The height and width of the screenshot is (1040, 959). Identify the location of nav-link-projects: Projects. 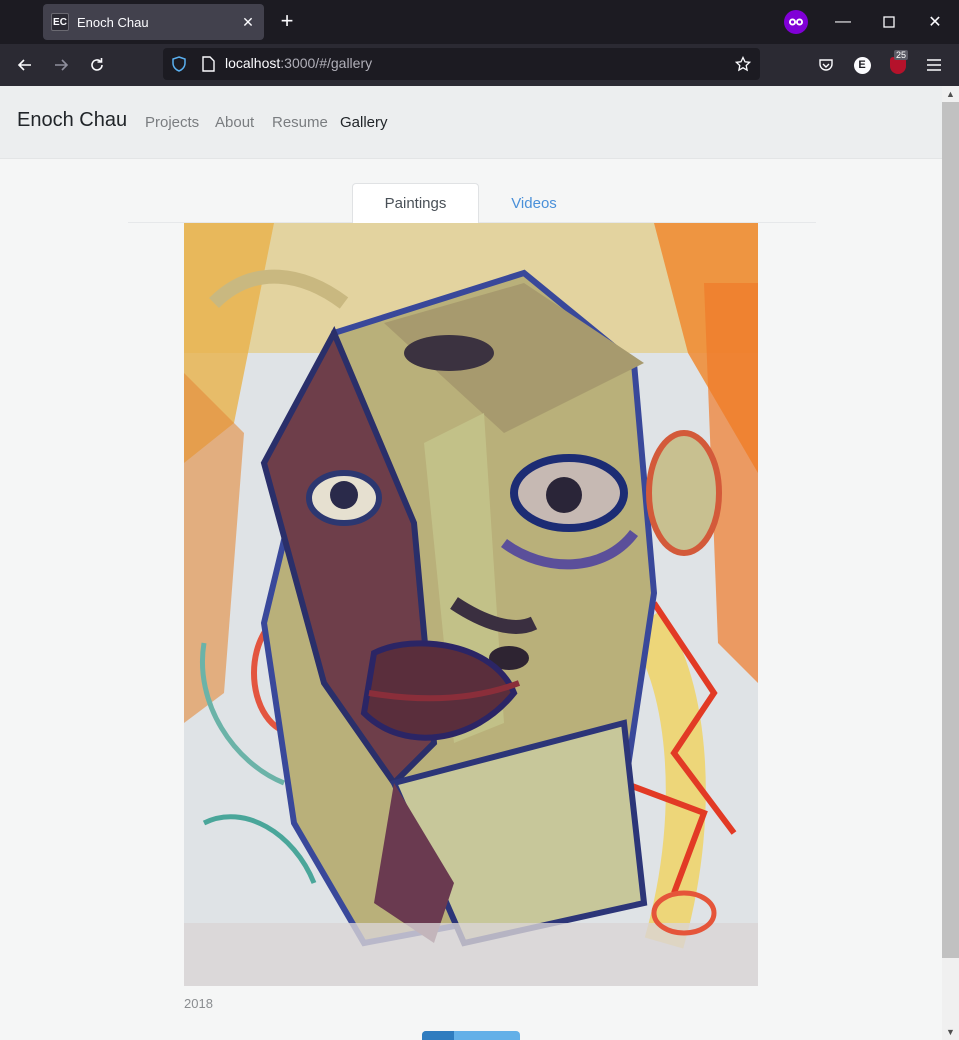
(172, 122).